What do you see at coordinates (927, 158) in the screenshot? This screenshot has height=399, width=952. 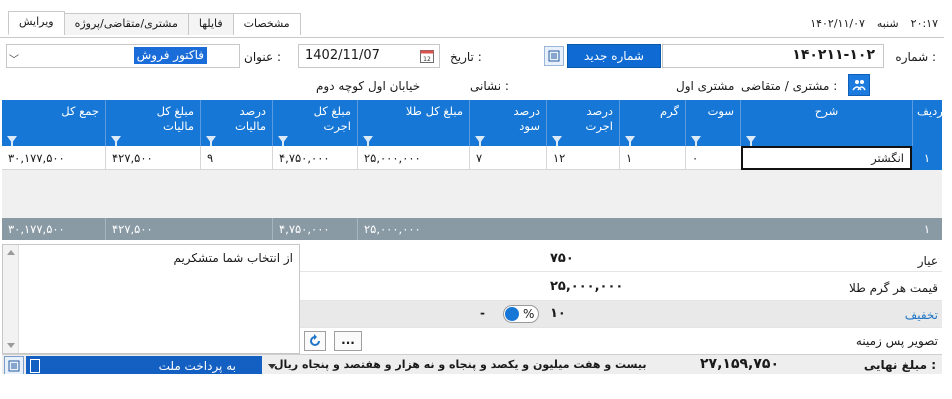 I see `cell-row: ۱` at bounding box center [927, 158].